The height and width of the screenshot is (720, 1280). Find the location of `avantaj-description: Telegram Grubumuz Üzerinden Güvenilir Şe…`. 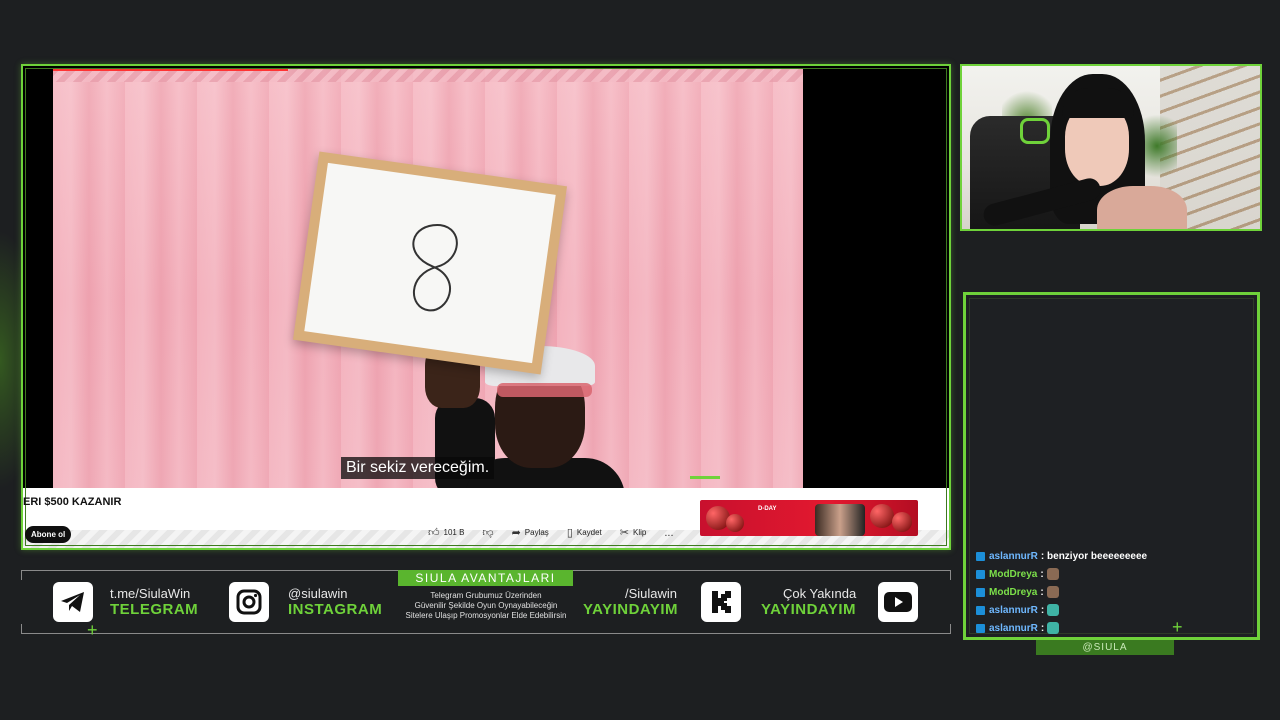

avantaj-description: Telegram Grubumuz Üzerinden Güvenilir Şe… is located at coordinates (486, 605).